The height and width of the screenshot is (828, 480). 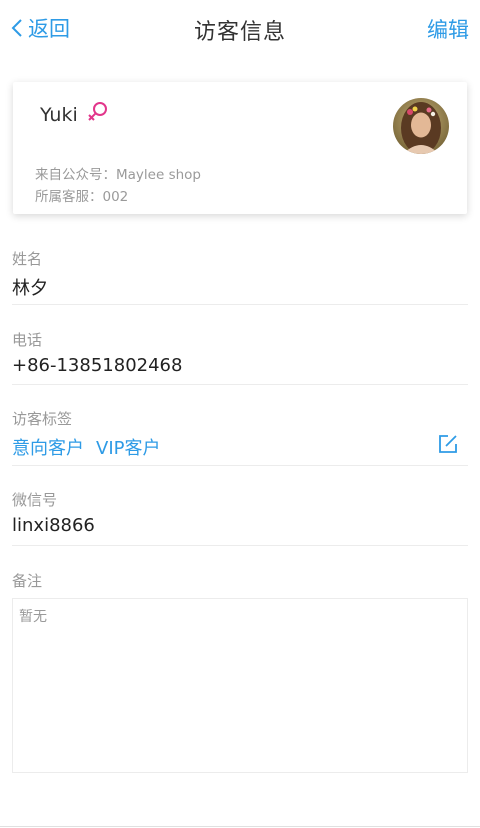 I want to click on phone-label: 电话, so click(x=27, y=340).